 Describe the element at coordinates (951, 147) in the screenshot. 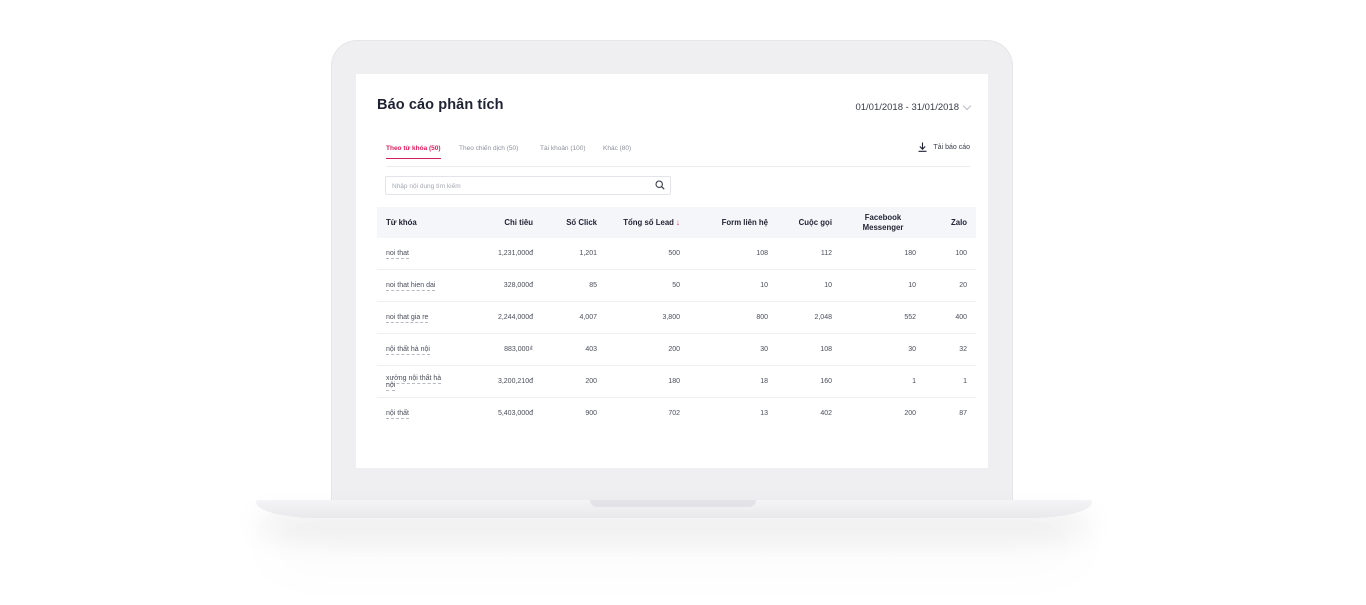

I see `download-report-label: Tải báo cáo` at that location.